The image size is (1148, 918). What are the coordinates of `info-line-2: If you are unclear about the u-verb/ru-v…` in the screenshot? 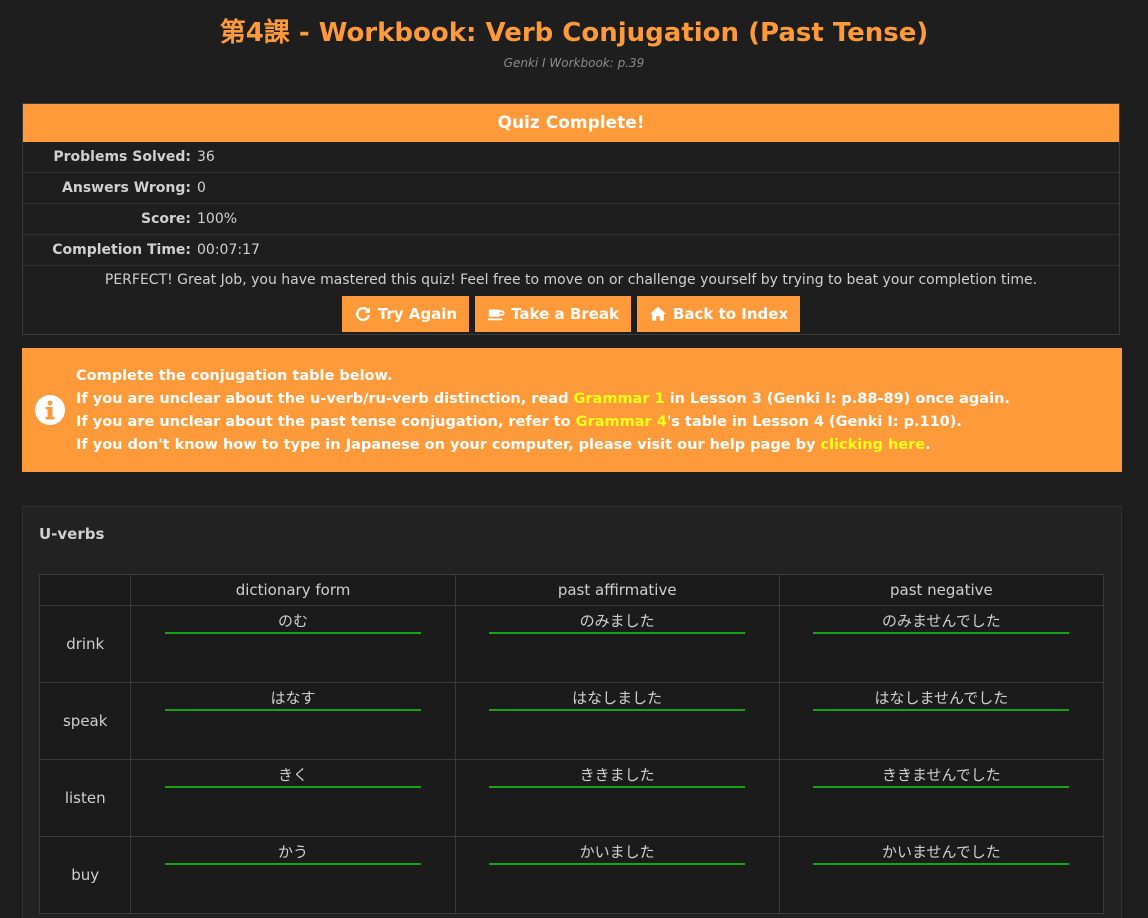 It's located at (543, 399).